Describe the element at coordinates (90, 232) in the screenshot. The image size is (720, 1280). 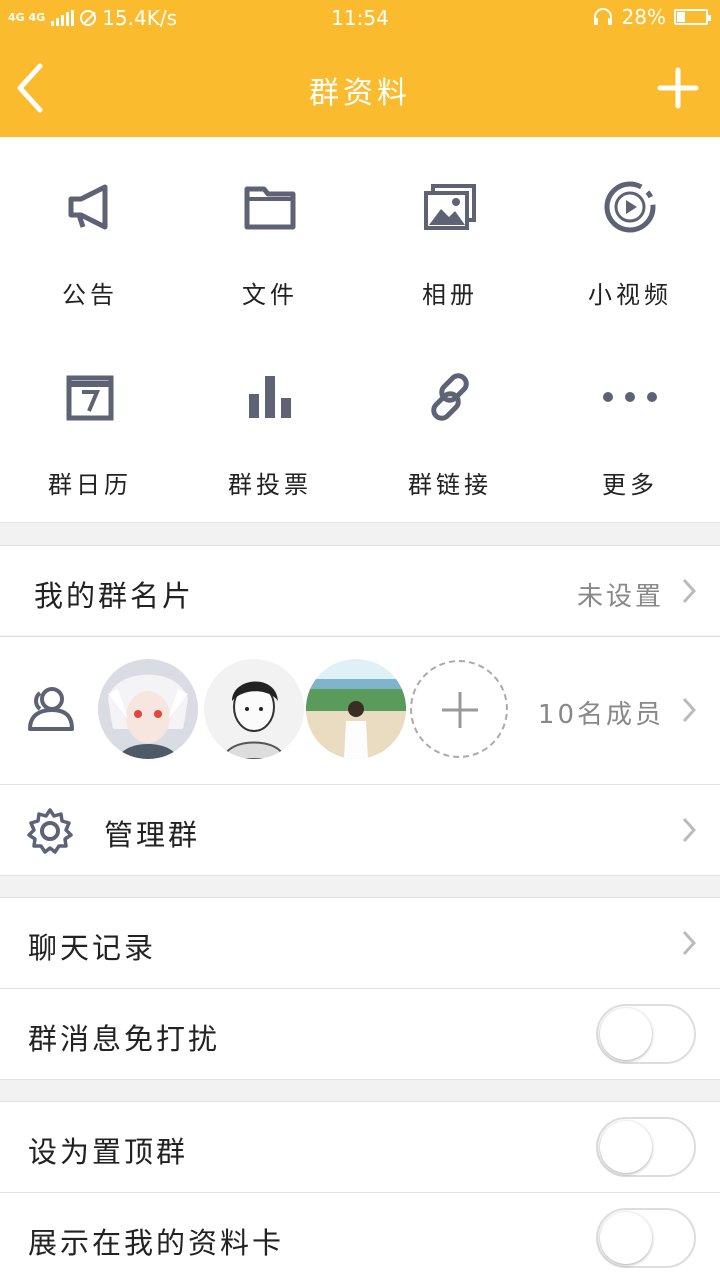
I see `grid-item-announcement: 公告` at that location.